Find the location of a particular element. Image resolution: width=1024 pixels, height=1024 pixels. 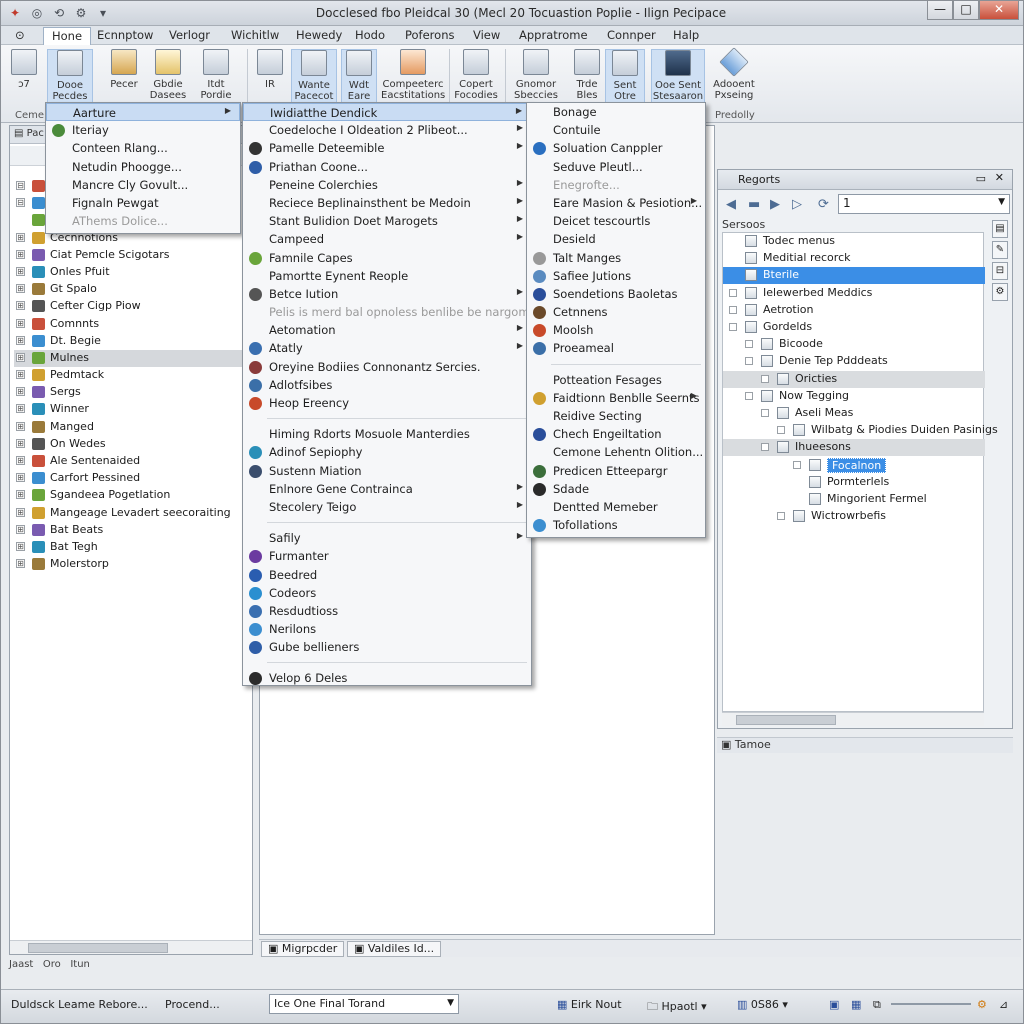

menu-item: Oreyine Bodiies Connonantz Sercies. is located at coordinates (387, 367).